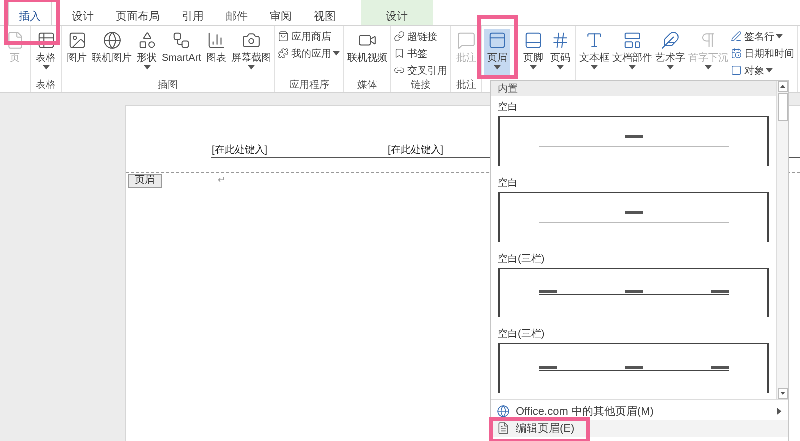 Image resolution: width=800 pixels, height=441 pixels. What do you see at coordinates (46, 40) in the screenshot?
I see `table-icon` at bounding box center [46, 40].